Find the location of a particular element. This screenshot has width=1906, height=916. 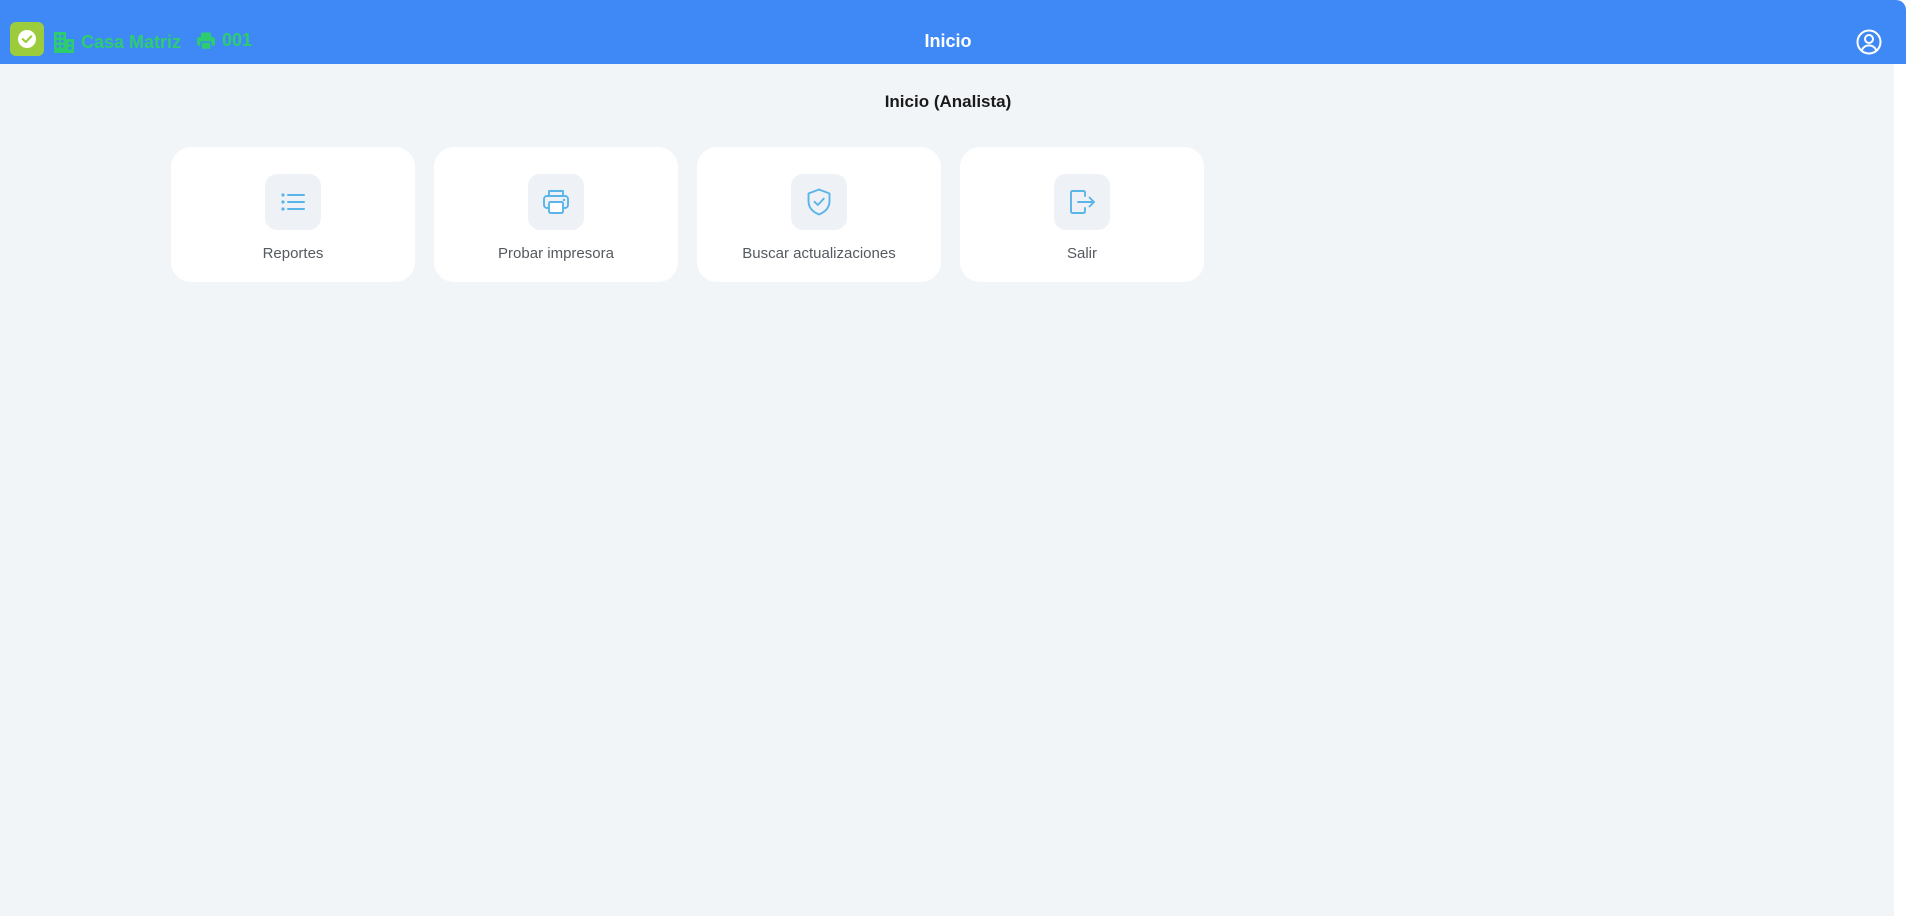

list-icon is located at coordinates (293, 202).